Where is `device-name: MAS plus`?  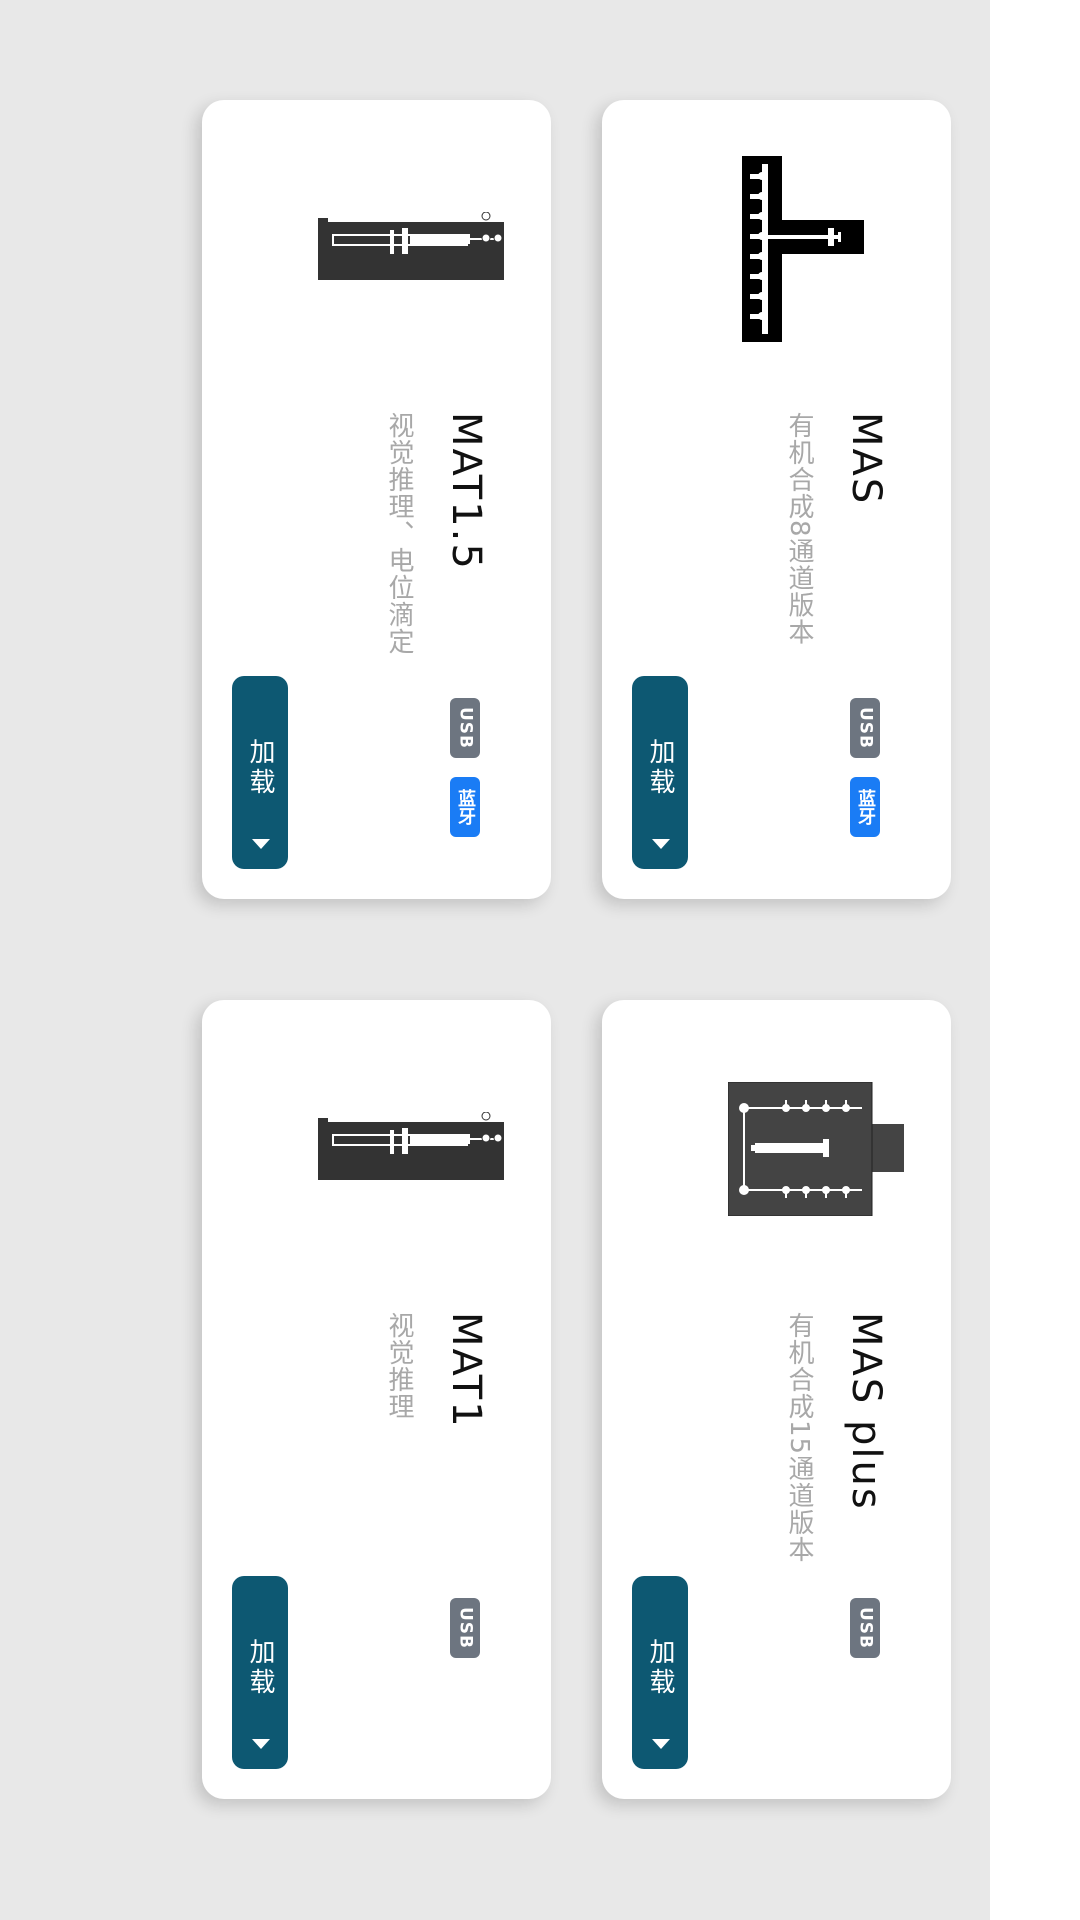 device-name: MAS plus is located at coordinates (866, 1411).